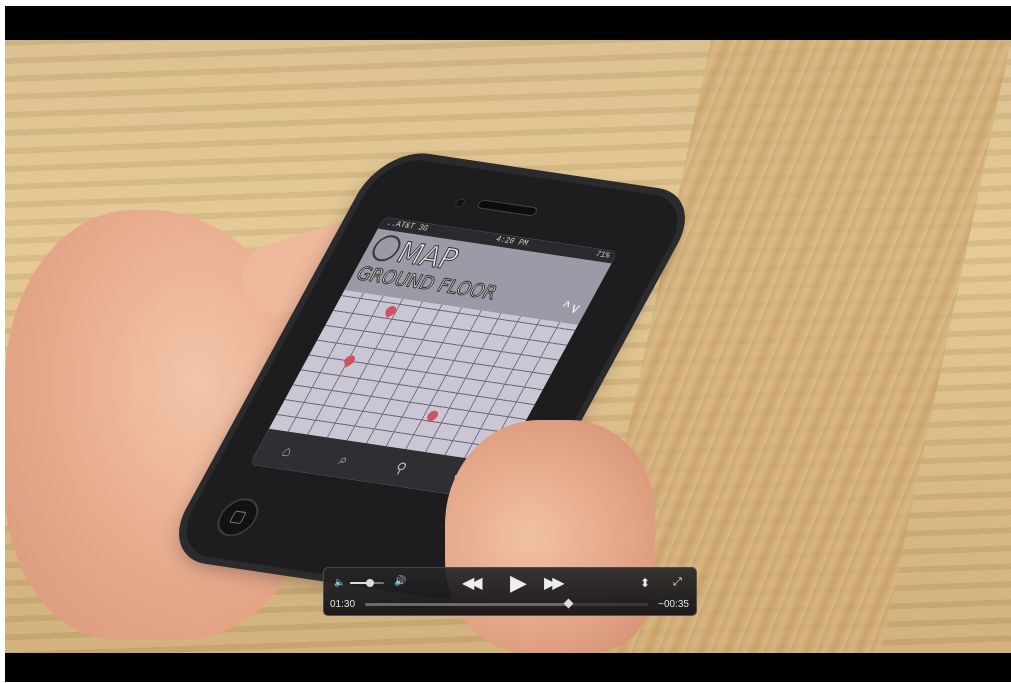 This screenshot has height=683, width=1011. Describe the element at coordinates (472, 583) in the screenshot. I see `rewind-icon: ◀◀` at that location.